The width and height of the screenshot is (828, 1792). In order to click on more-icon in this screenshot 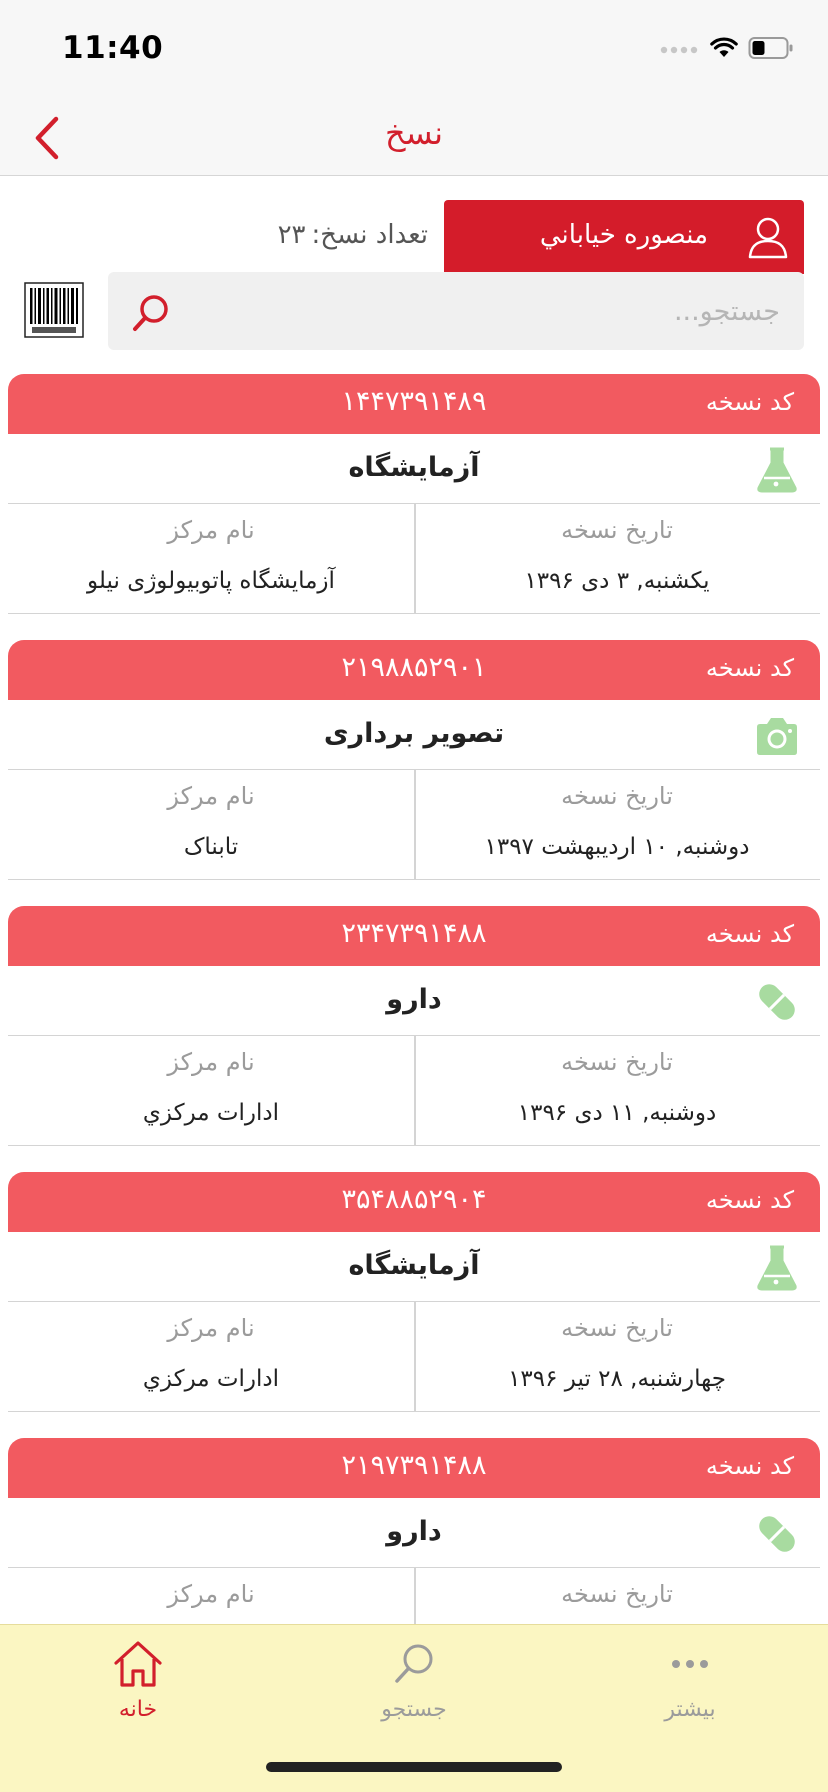, I will do `click(690, 1664)`.